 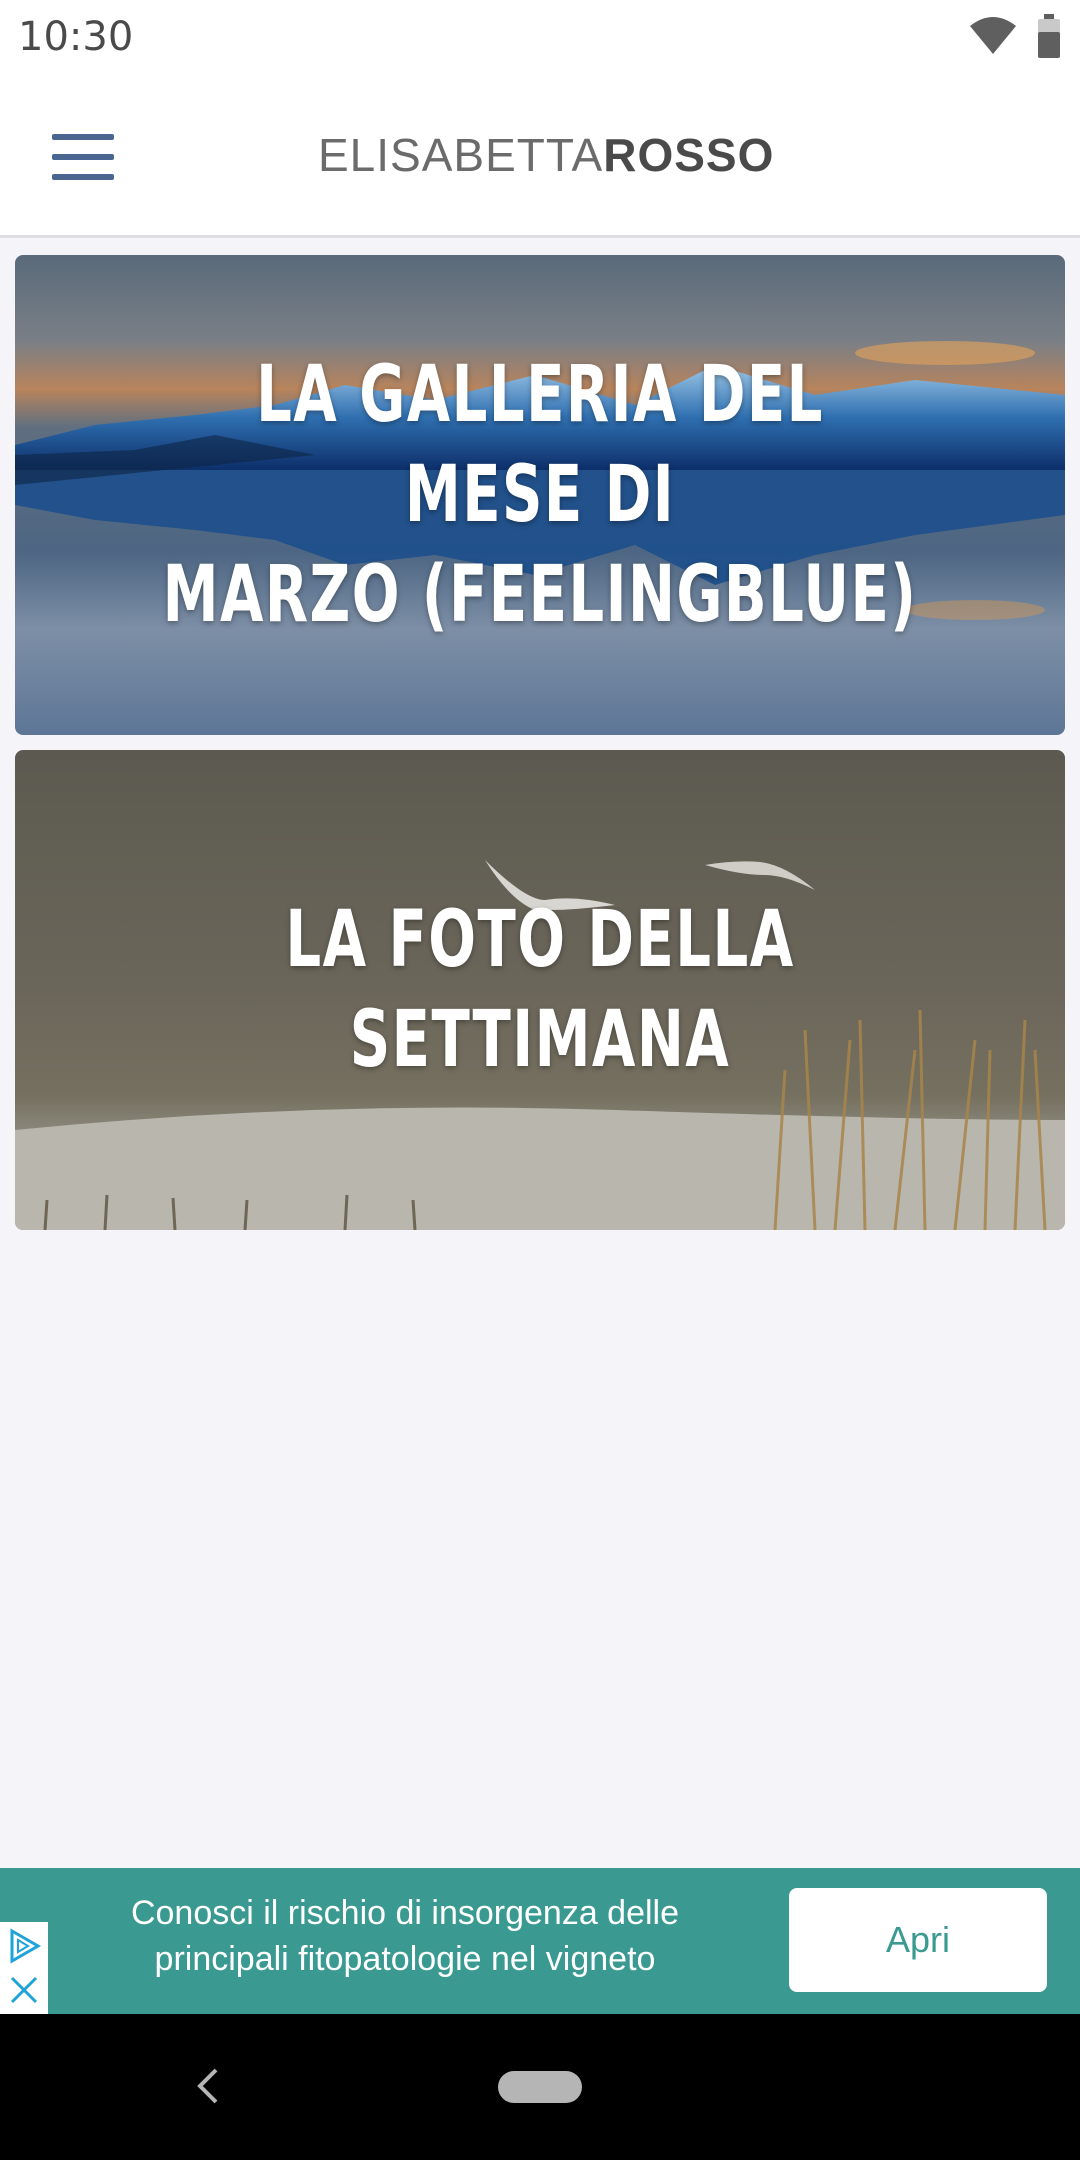 I want to click on hamburger-menu-icon, so click(x=83, y=157).